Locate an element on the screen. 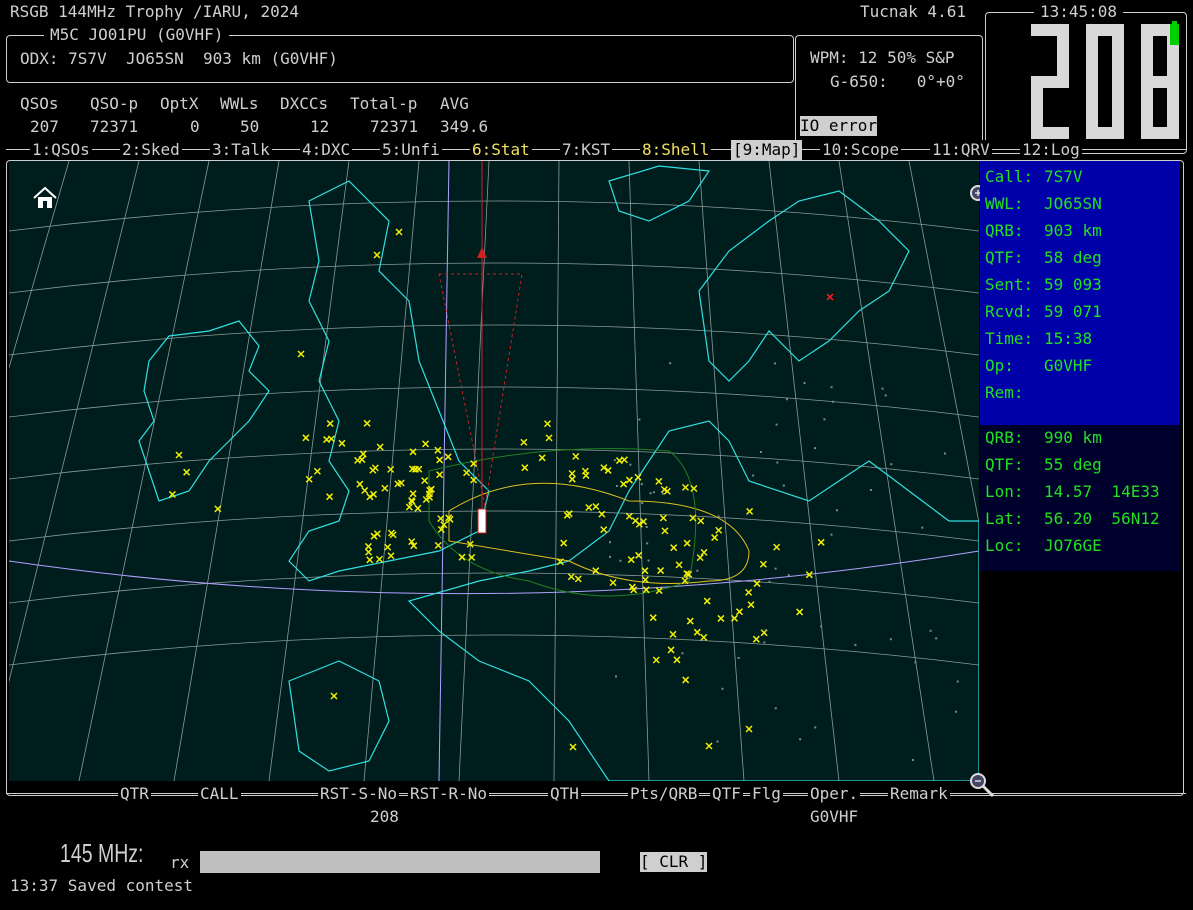  callsign-input is located at coordinates (400, 862).